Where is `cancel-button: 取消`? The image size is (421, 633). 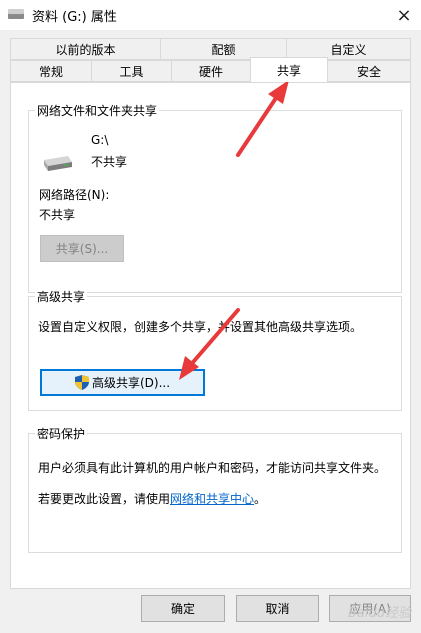
cancel-button: 取消 is located at coordinates (277, 608).